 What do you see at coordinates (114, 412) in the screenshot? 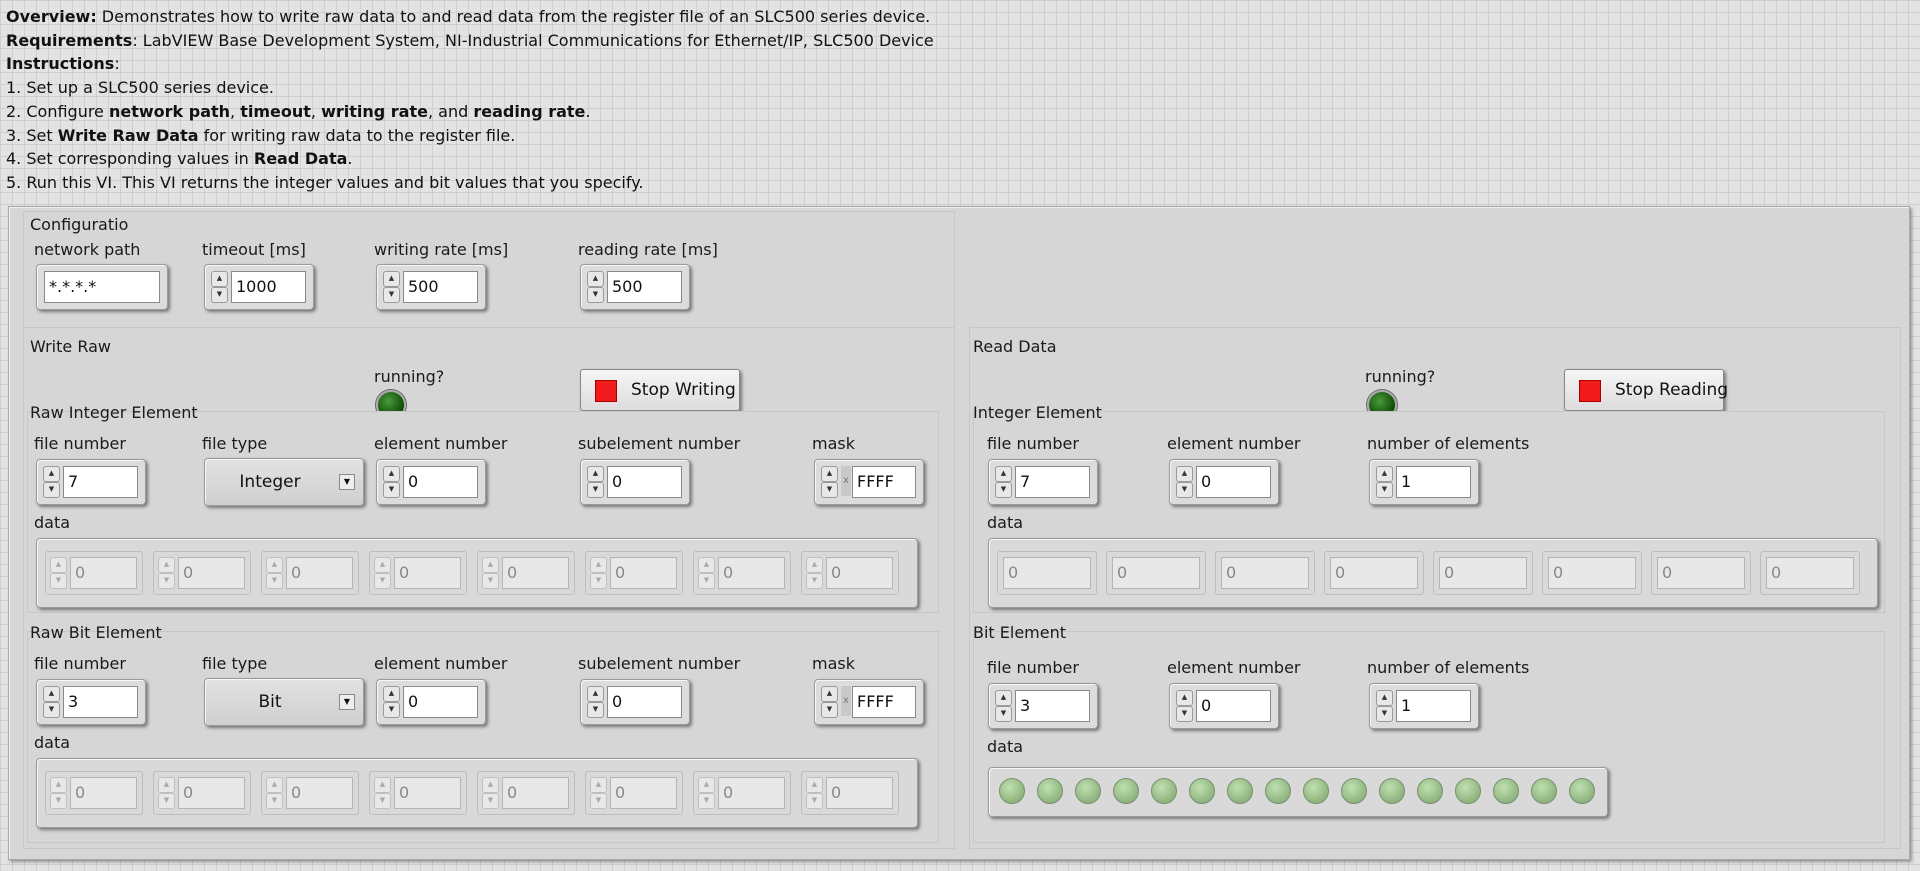
I see `raw-integer-title: Raw Integer Element` at bounding box center [114, 412].